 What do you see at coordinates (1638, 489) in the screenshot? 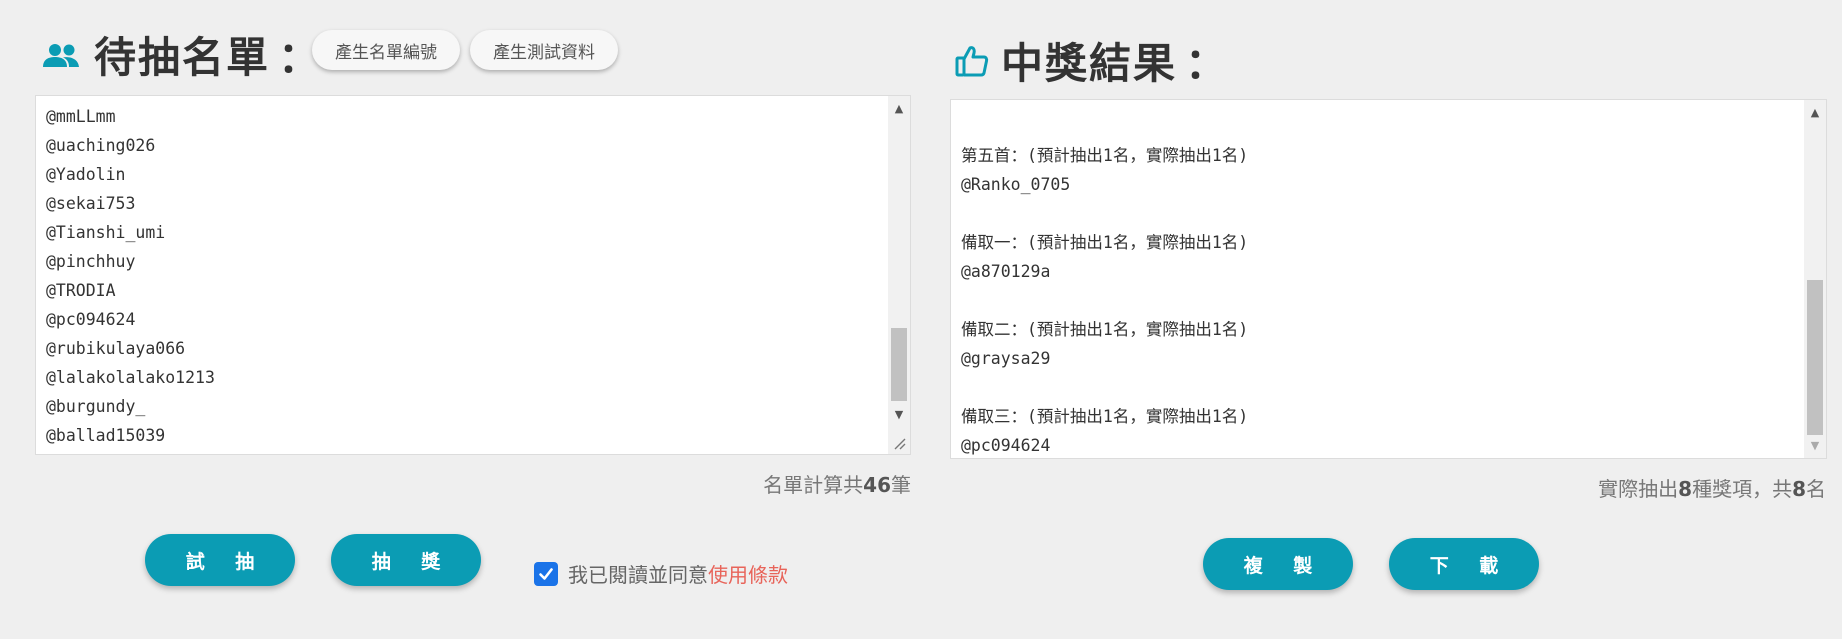
I see `summary-prefix: 實際抽出` at bounding box center [1638, 489].